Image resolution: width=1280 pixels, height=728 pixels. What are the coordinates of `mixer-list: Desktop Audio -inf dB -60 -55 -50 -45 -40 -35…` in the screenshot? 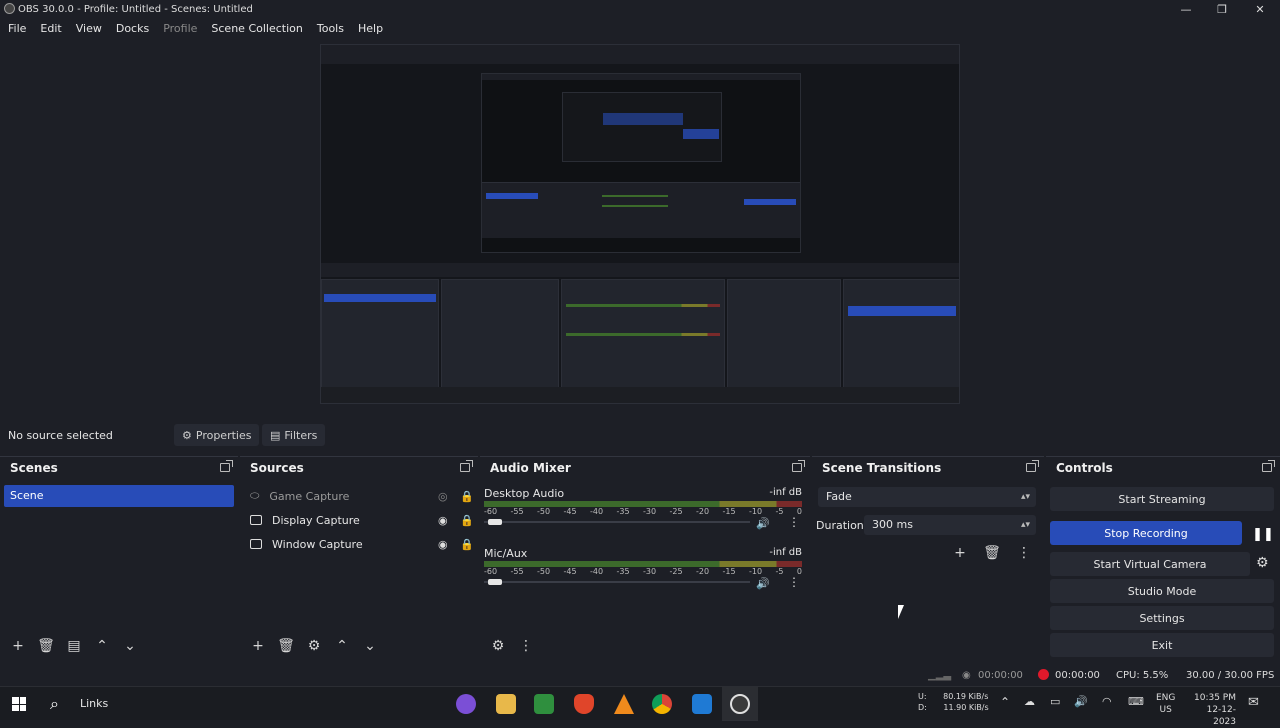 It's located at (645, 555).